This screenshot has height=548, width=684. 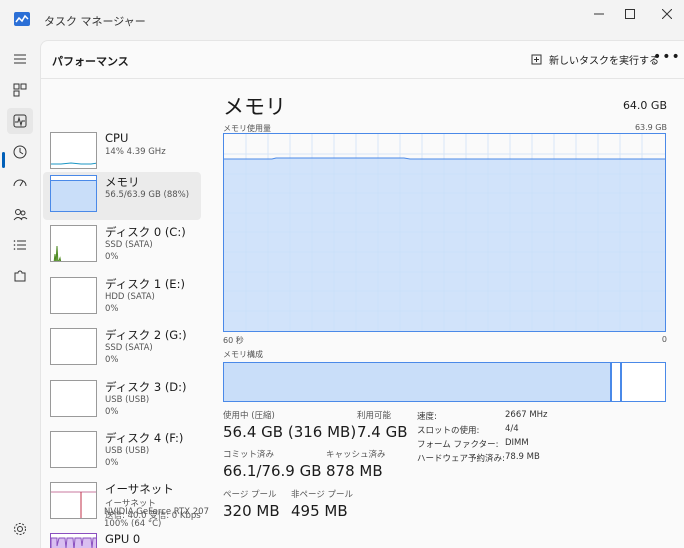 I want to click on stat-value: 878 MB, so click(x=354, y=471).